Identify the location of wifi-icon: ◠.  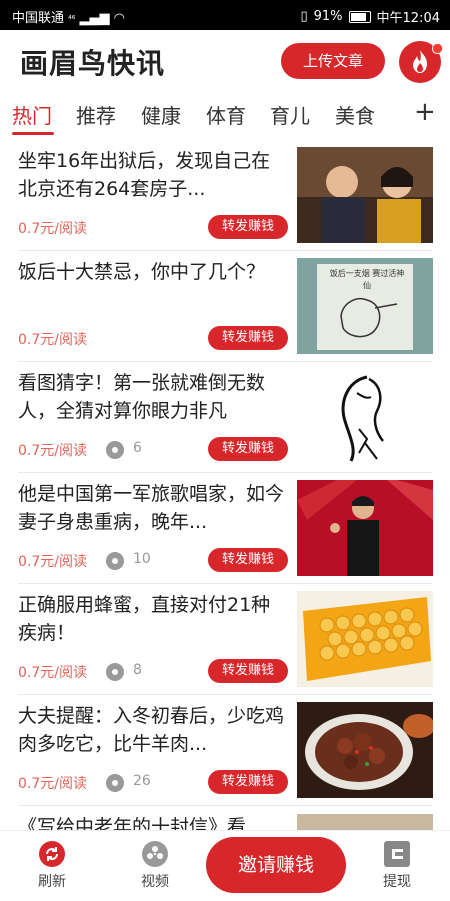
(119, 18).